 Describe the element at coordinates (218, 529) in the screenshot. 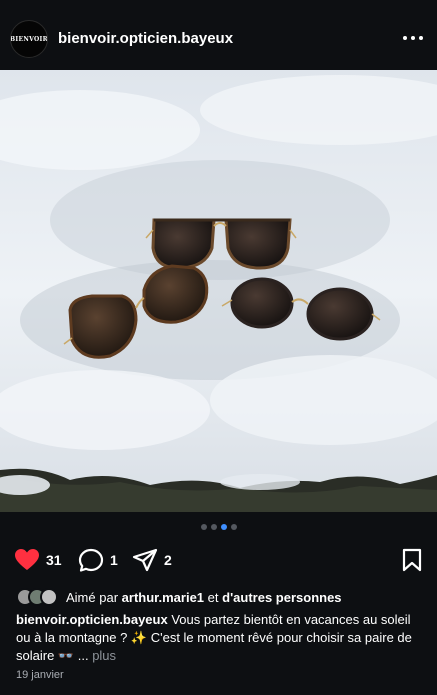

I see `carousel-indicator` at that location.